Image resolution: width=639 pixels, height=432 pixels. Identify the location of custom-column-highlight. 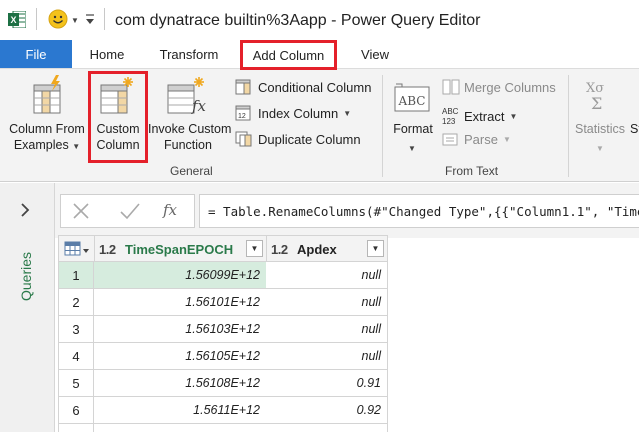
(118, 117).